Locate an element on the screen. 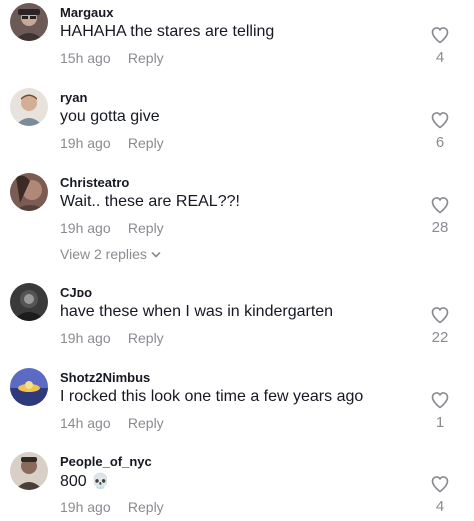 The height and width of the screenshot is (521, 474). comment-username: Shotz2Nimbus is located at coordinates (105, 377).